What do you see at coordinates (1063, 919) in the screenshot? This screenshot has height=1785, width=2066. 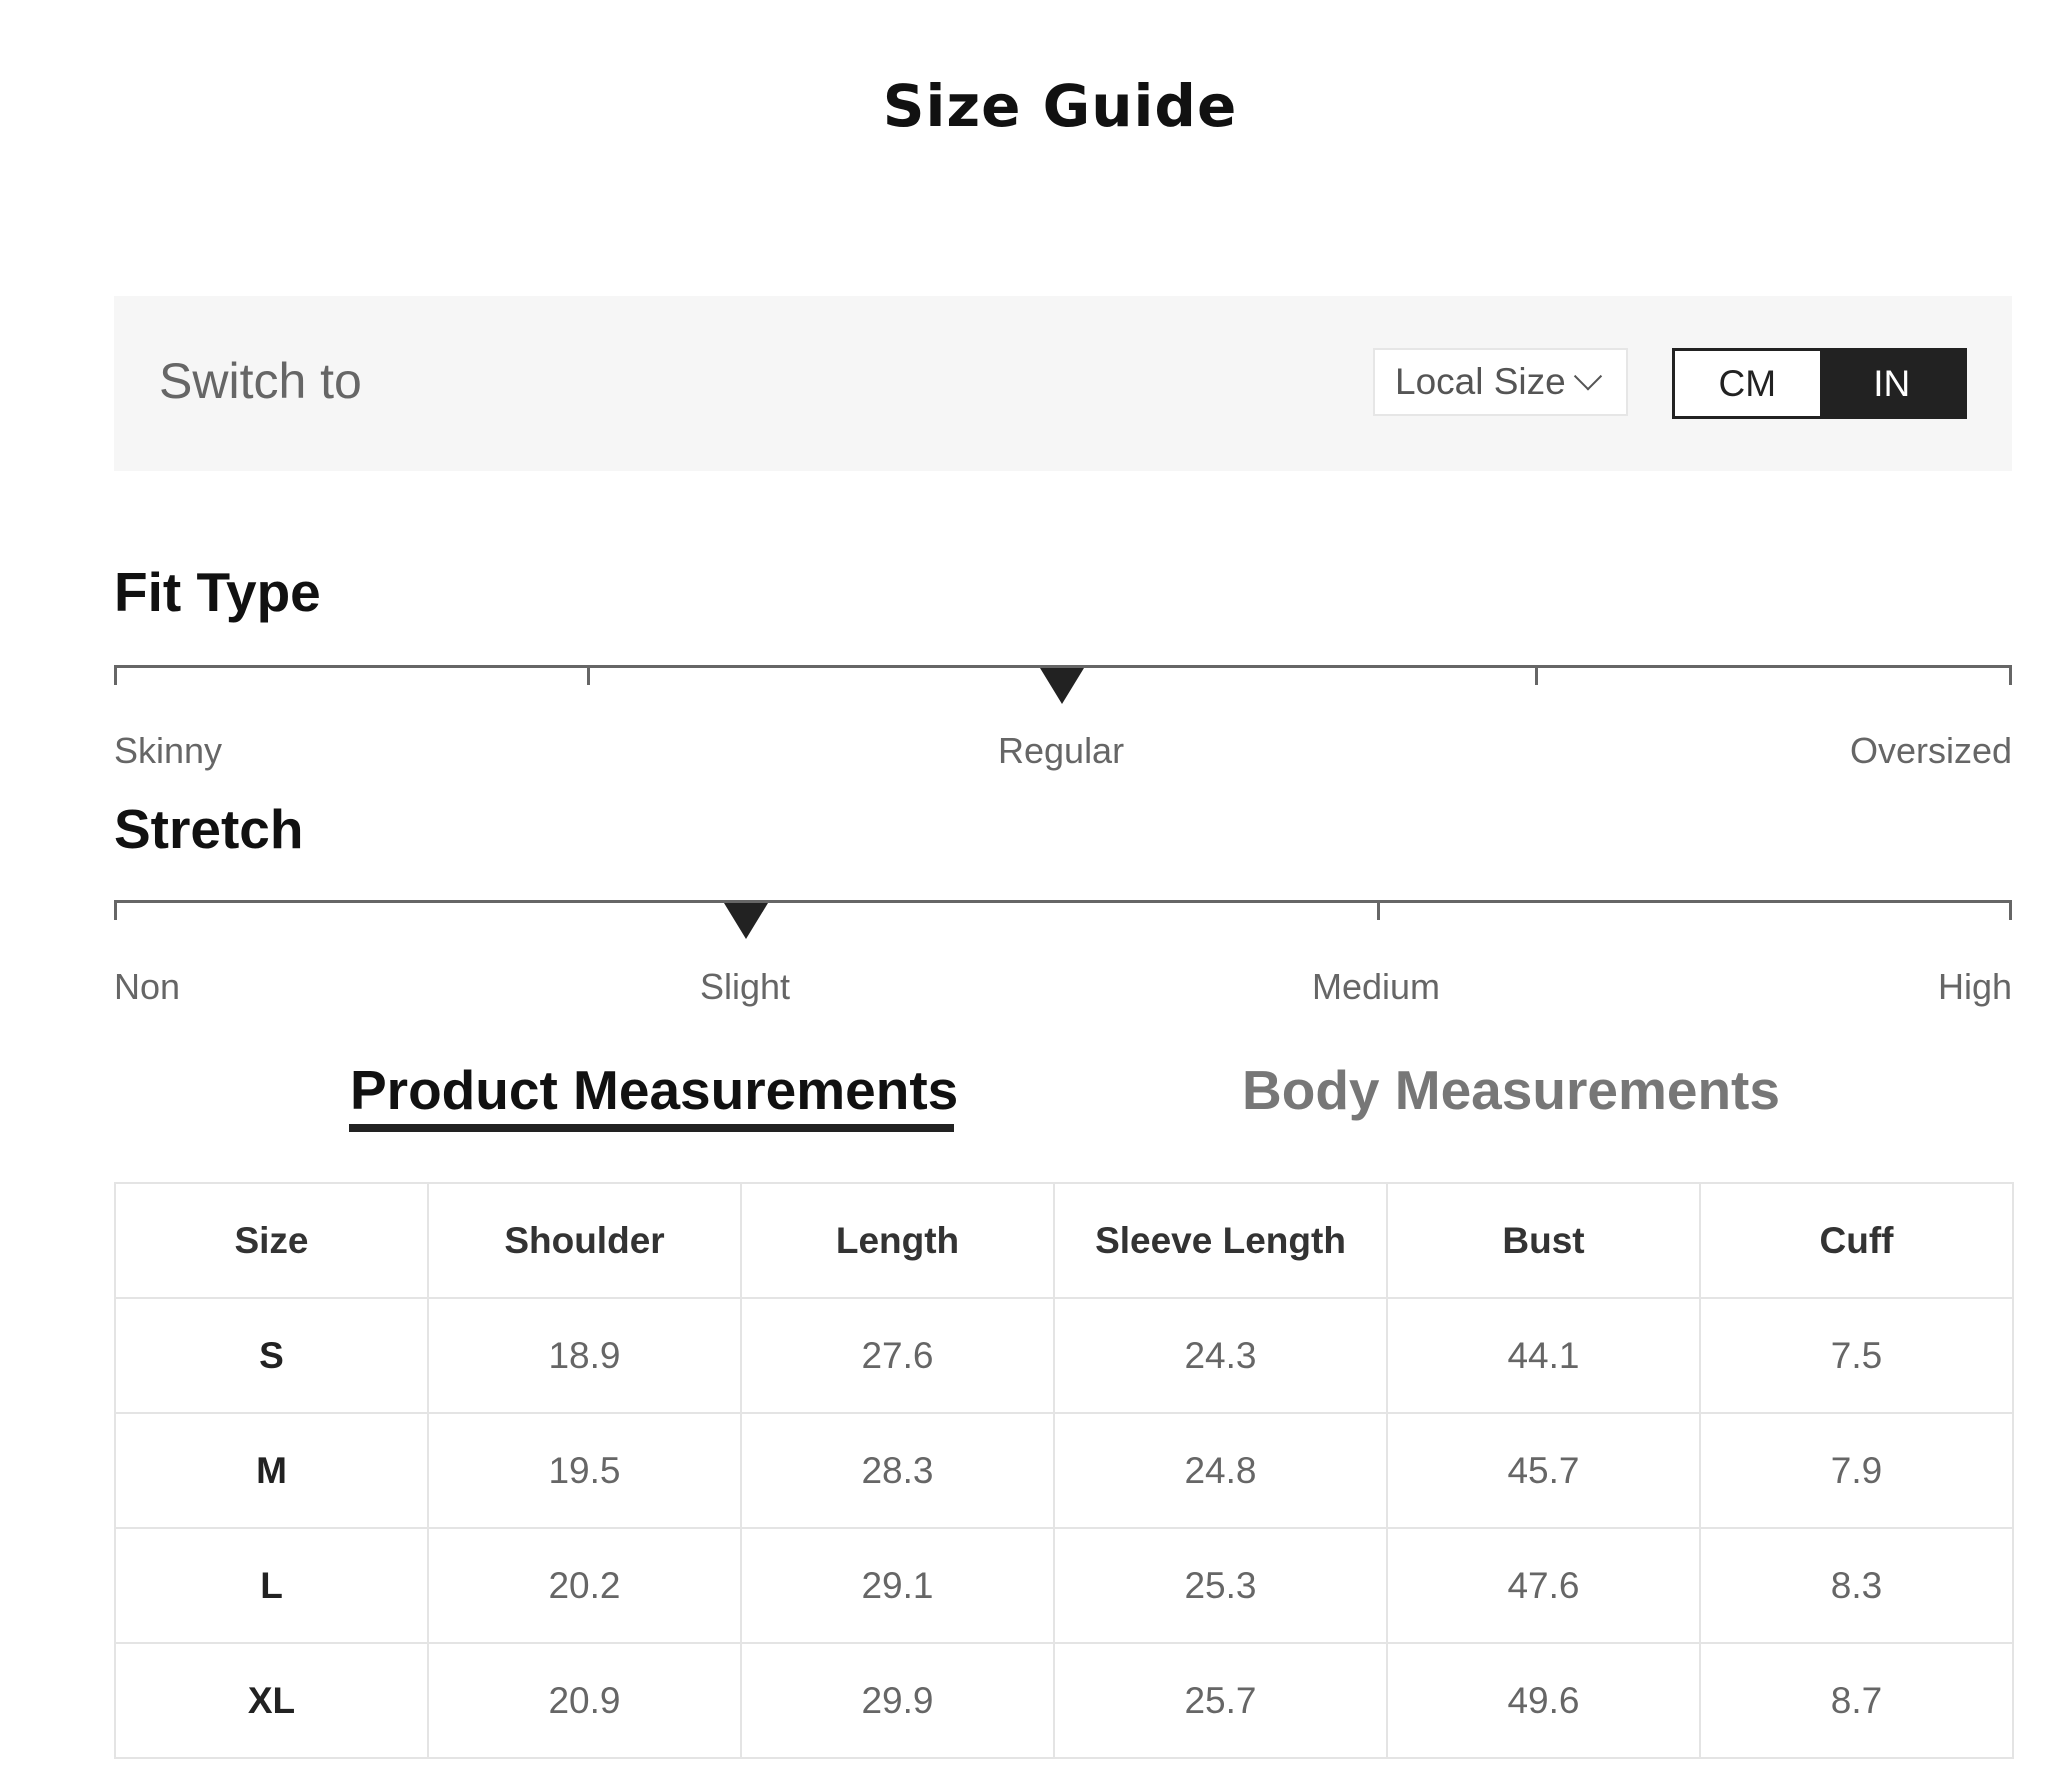 I see `stretch-scale` at bounding box center [1063, 919].